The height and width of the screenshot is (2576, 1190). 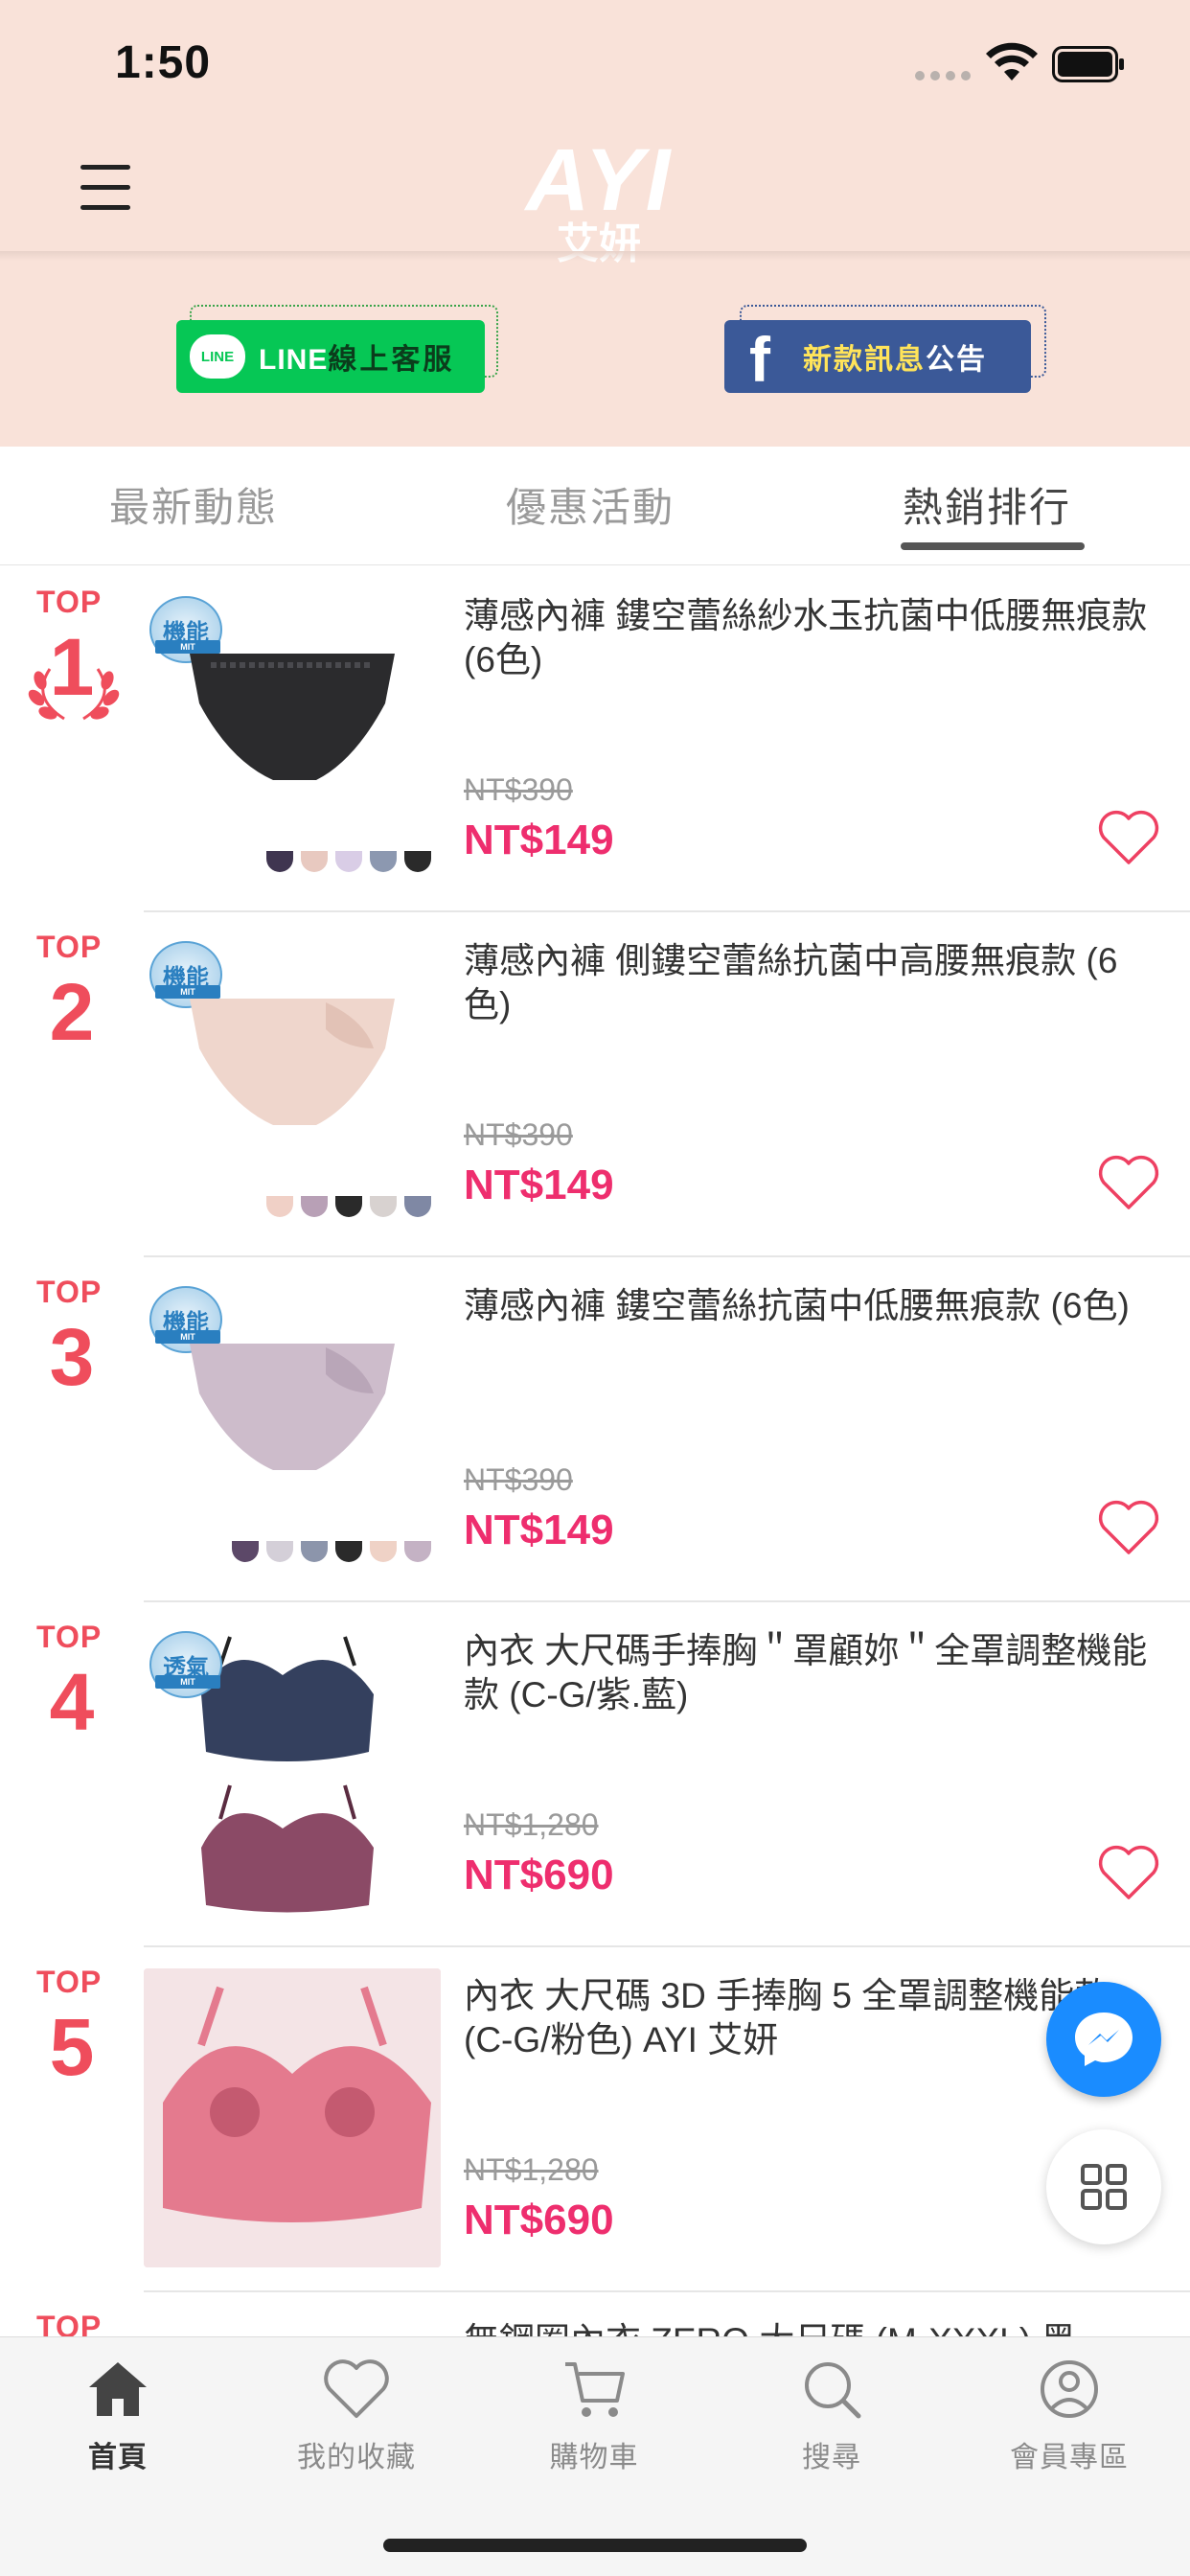 What do you see at coordinates (1088, 64) in the screenshot?
I see `battery-icon` at bounding box center [1088, 64].